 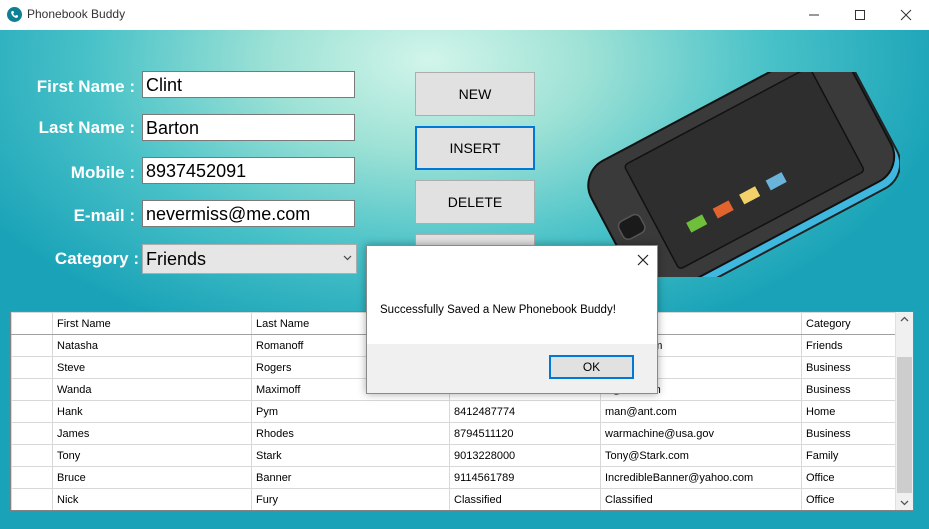 I want to click on last-name-field: Barton, so click(x=248, y=127).